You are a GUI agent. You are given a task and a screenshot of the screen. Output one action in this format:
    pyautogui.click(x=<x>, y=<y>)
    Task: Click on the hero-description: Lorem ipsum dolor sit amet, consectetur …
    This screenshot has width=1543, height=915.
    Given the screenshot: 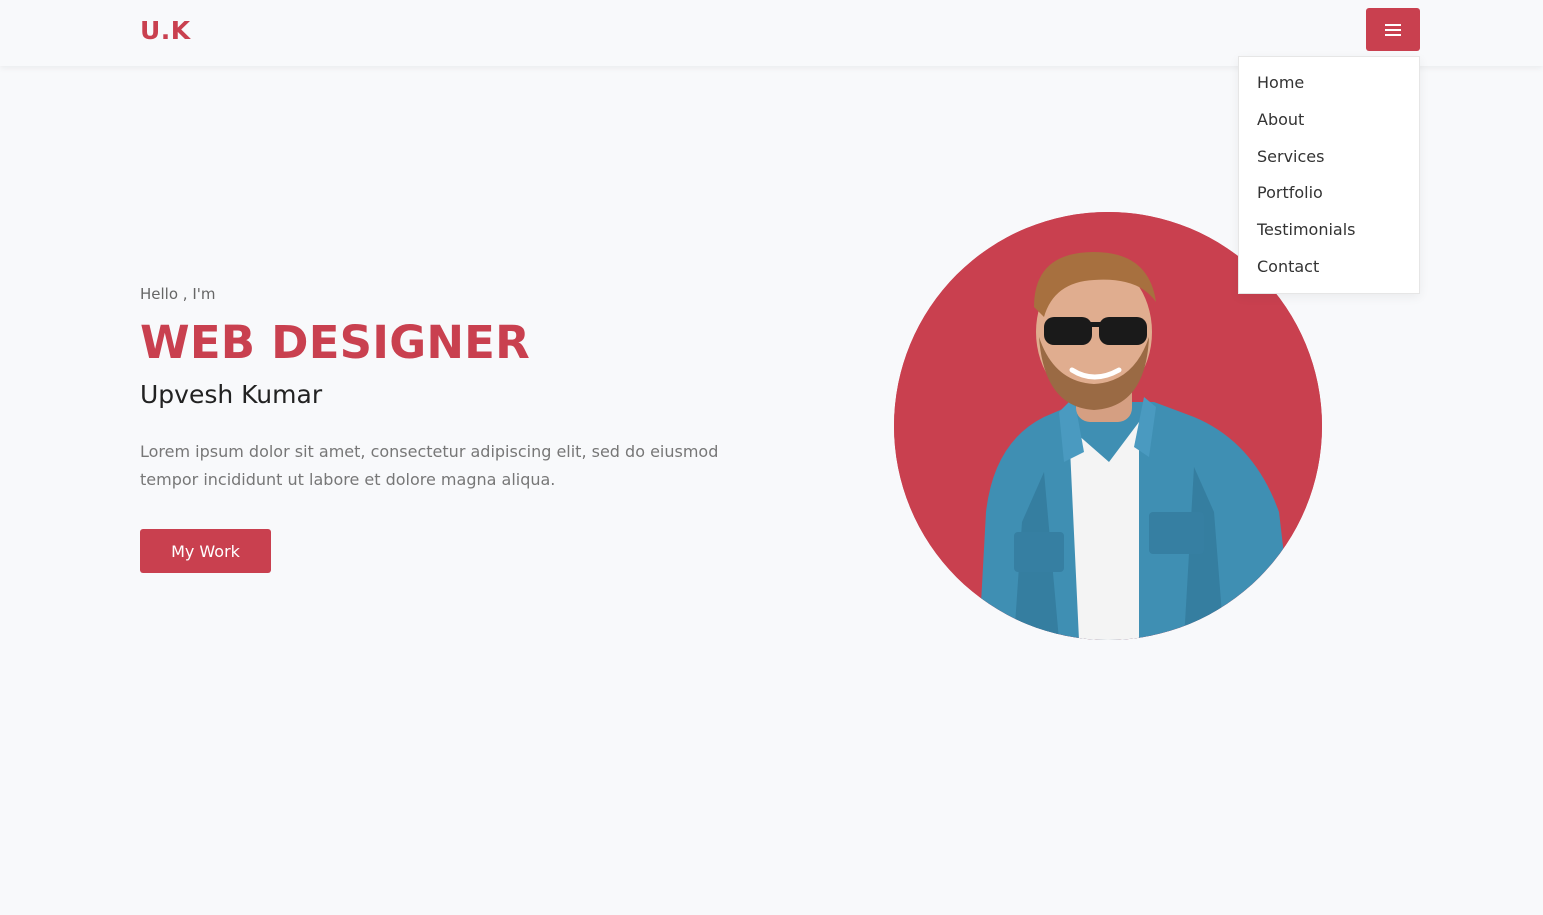 What is the action you would take?
    pyautogui.click(x=429, y=465)
    